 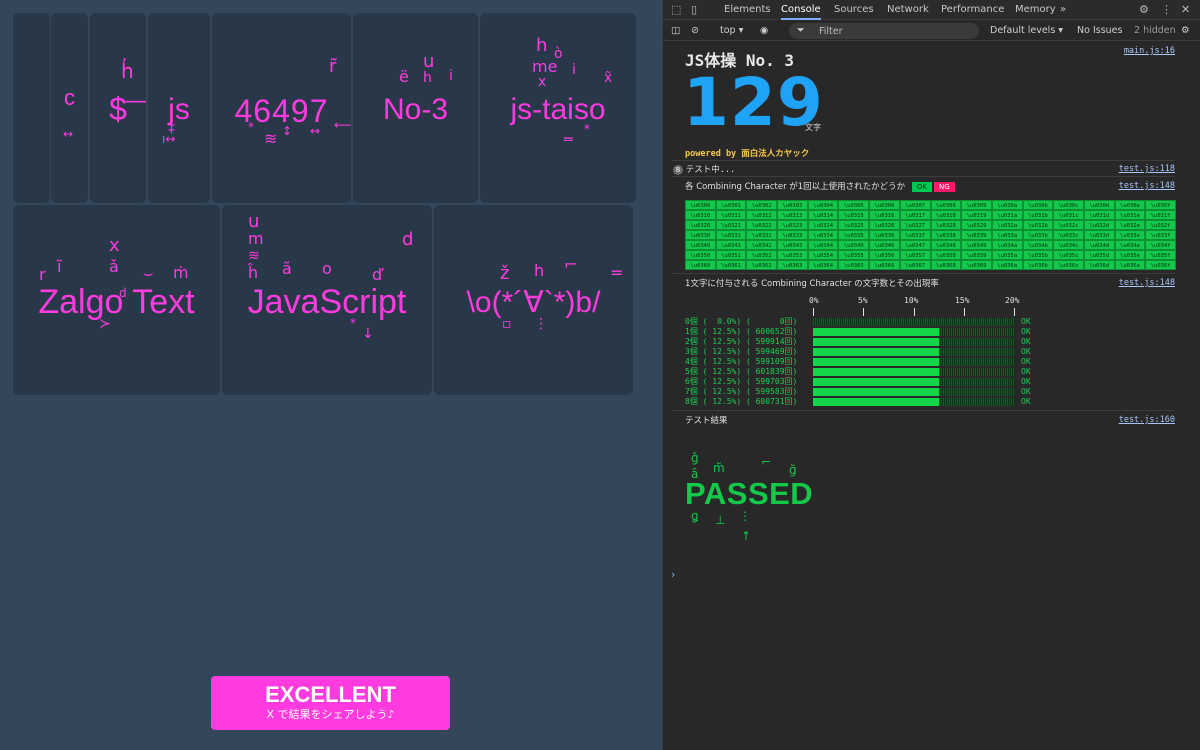 What do you see at coordinates (812, 284) in the screenshot?
I see `dist-label: 1文字に付与される Combining Character の文字数とその出現率` at bounding box center [812, 284].